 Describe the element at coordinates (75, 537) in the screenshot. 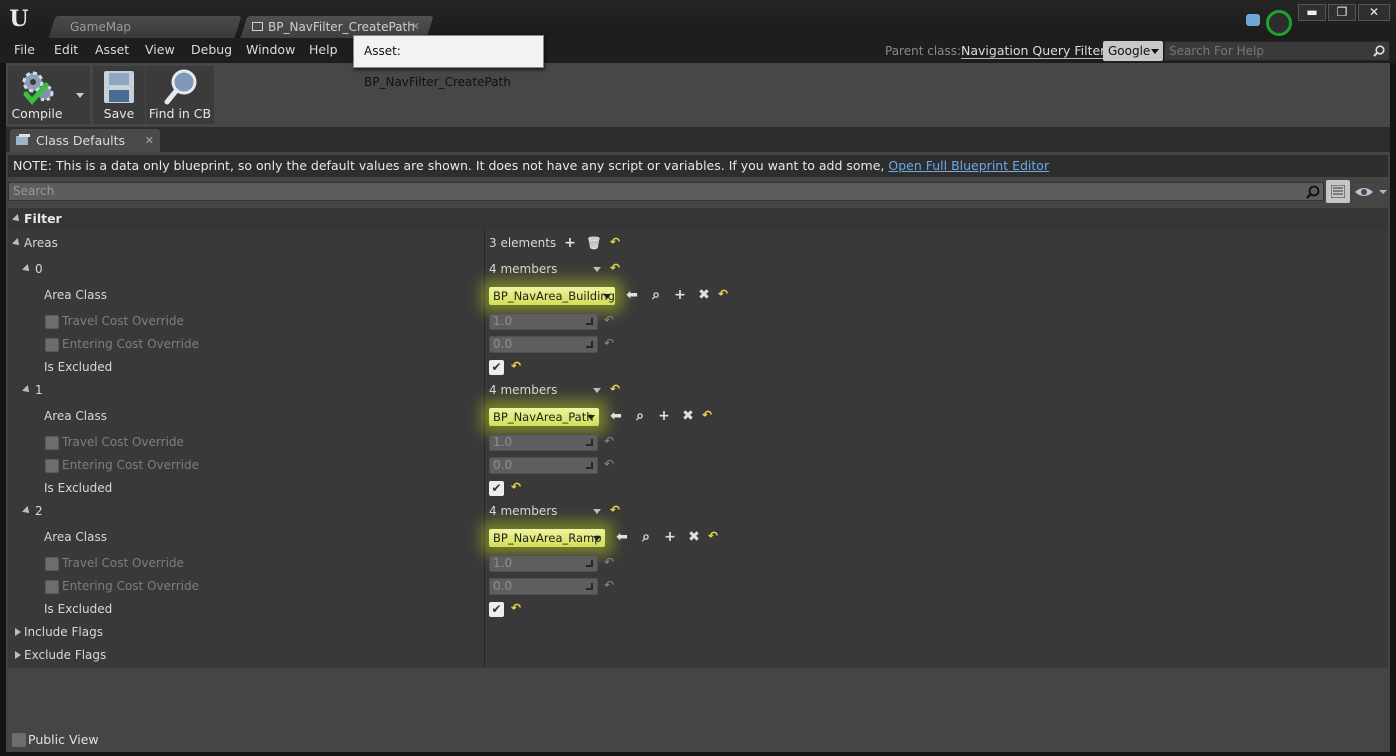

I see `area-class-label: Area Class` at that location.